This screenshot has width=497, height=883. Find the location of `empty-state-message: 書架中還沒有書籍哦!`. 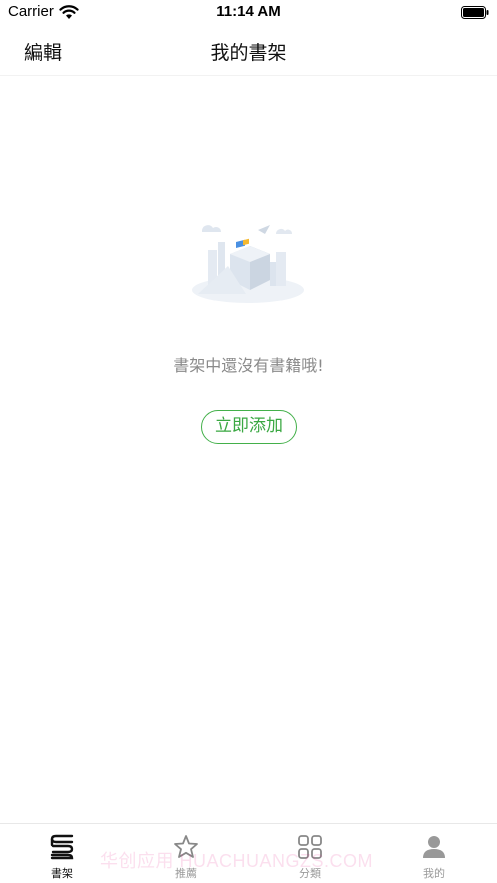

empty-state-message: 書架中還沒有書籍哦! is located at coordinates (248, 365).